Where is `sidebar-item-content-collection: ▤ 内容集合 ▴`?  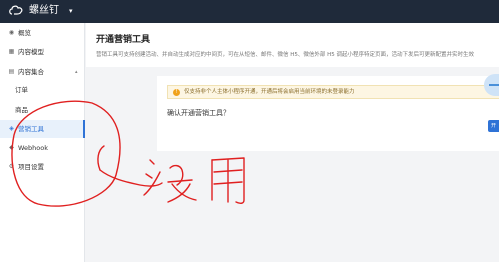 sidebar-item-content-collection: ▤ 内容集合 ▴ is located at coordinates (42, 72).